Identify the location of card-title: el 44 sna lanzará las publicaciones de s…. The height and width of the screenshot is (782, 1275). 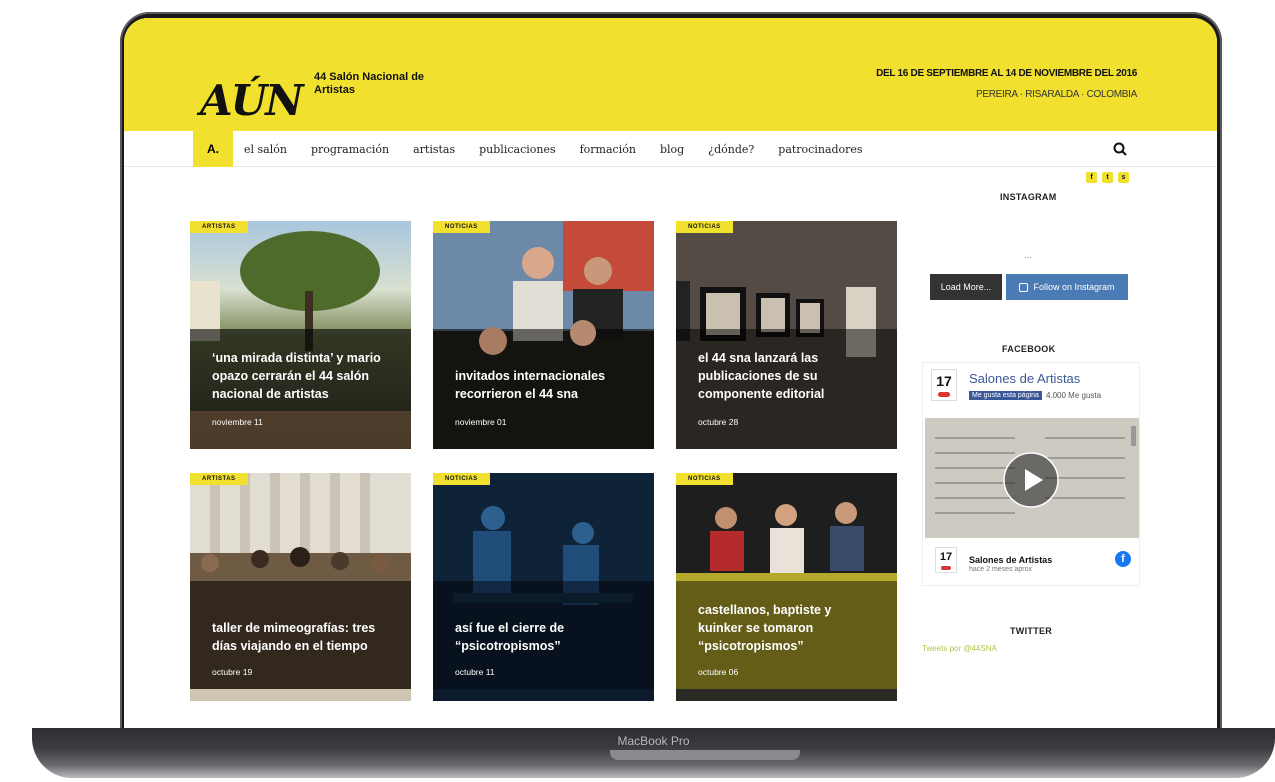
(788, 376).